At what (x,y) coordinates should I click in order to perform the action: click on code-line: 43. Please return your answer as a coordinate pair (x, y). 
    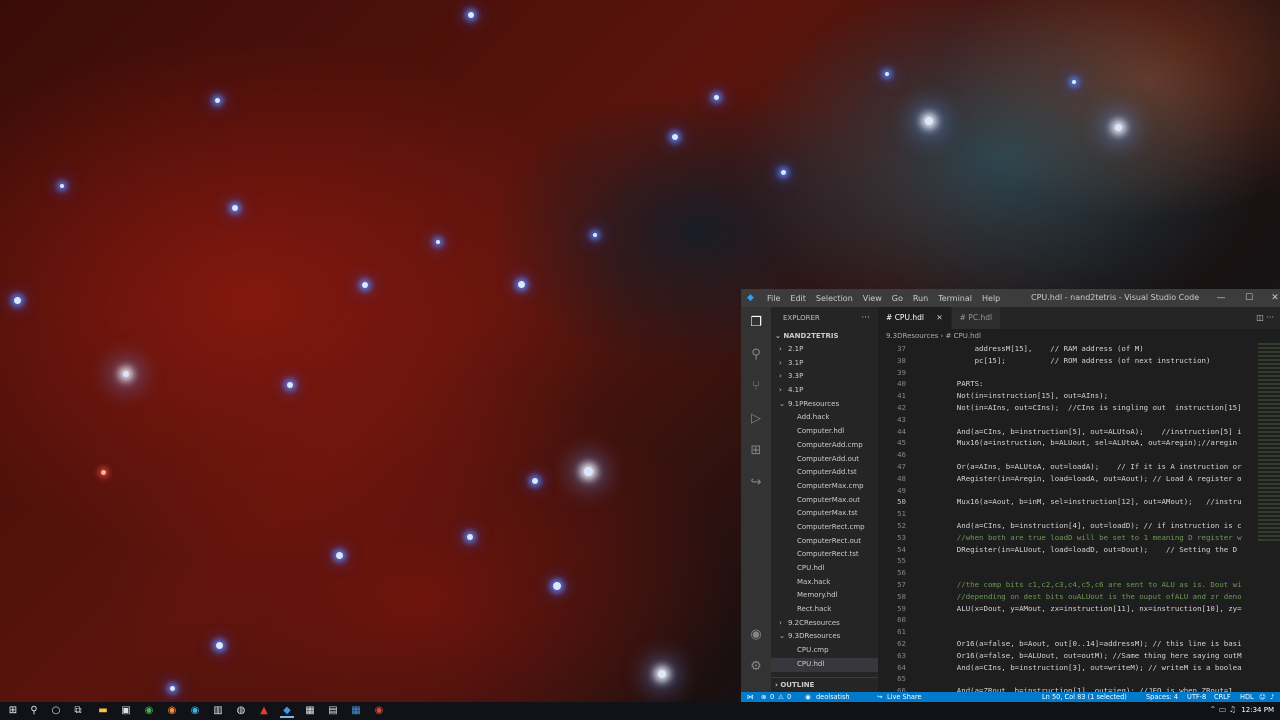
    Looking at the image, I should click on (1079, 420).